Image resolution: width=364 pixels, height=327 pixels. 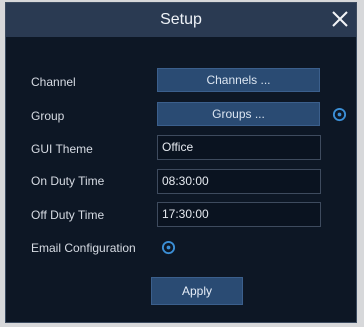 I want to click on title-bar: Setup, so click(x=181, y=20).